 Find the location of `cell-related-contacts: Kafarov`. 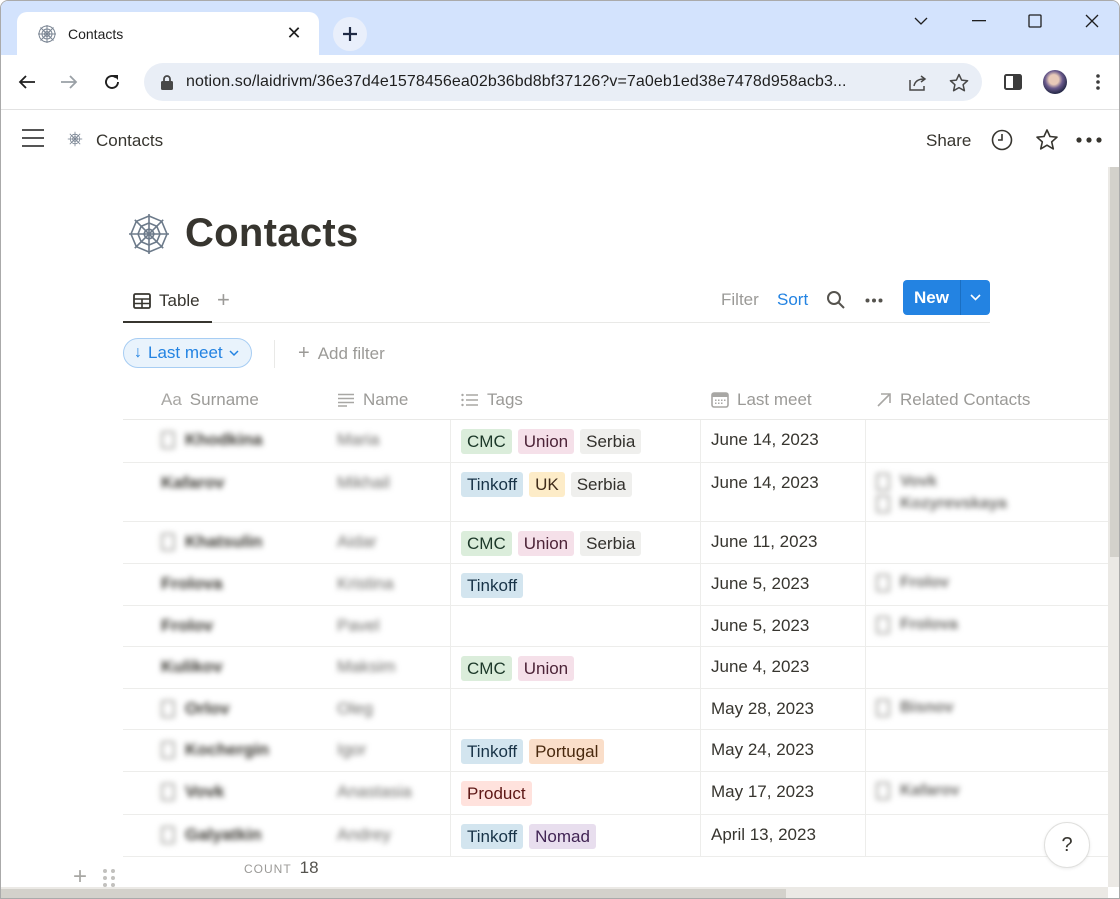

cell-related-contacts: Kafarov is located at coordinates (987, 793).